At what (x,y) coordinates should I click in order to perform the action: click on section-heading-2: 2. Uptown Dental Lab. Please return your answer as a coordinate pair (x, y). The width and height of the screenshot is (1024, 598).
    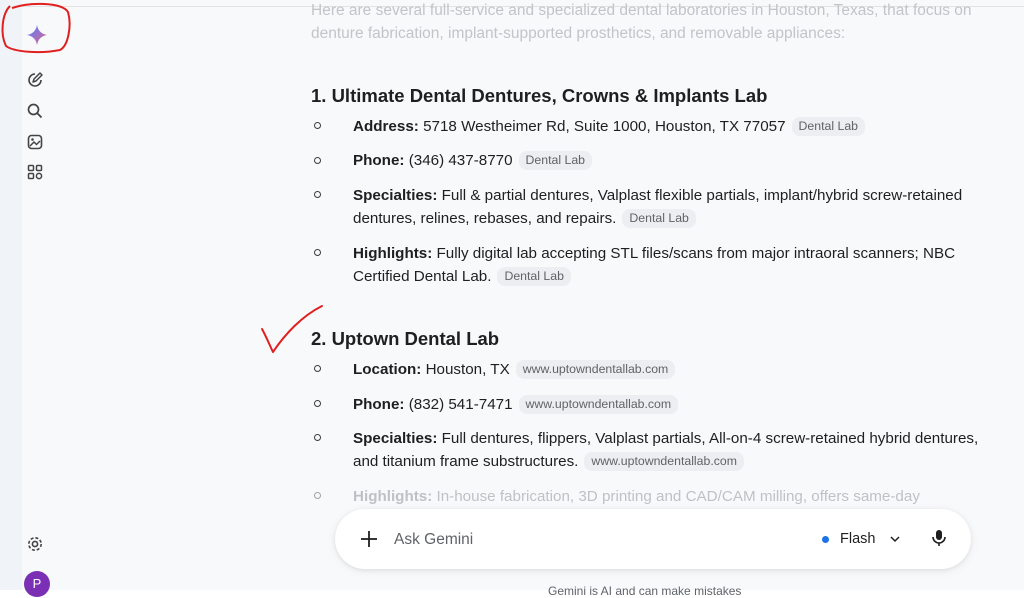
    Looking at the image, I should click on (405, 338).